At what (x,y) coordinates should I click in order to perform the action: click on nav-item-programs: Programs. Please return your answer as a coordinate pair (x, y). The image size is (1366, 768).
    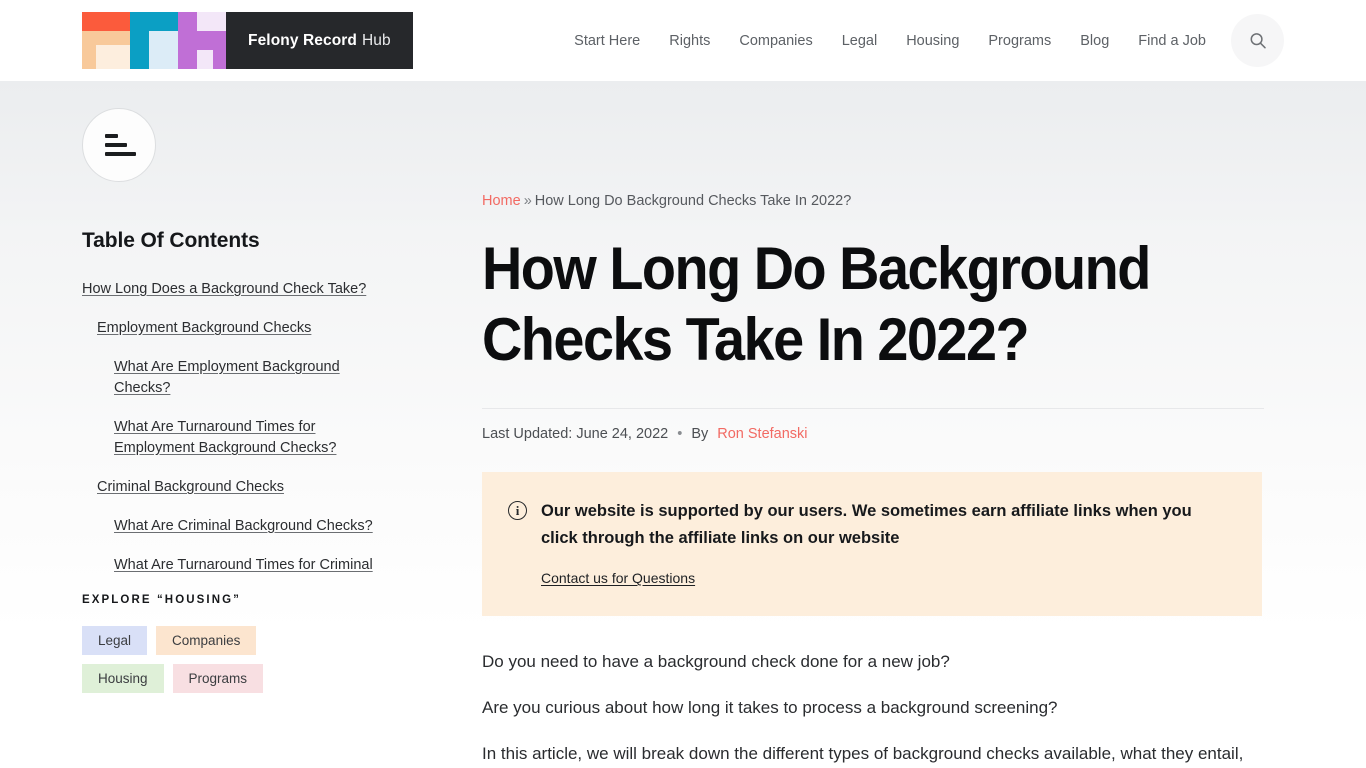
    Looking at the image, I should click on (1019, 41).